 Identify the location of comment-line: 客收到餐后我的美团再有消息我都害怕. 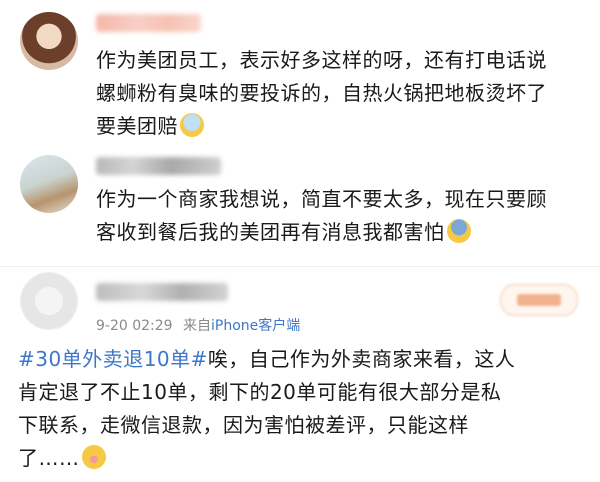
(343, 232).